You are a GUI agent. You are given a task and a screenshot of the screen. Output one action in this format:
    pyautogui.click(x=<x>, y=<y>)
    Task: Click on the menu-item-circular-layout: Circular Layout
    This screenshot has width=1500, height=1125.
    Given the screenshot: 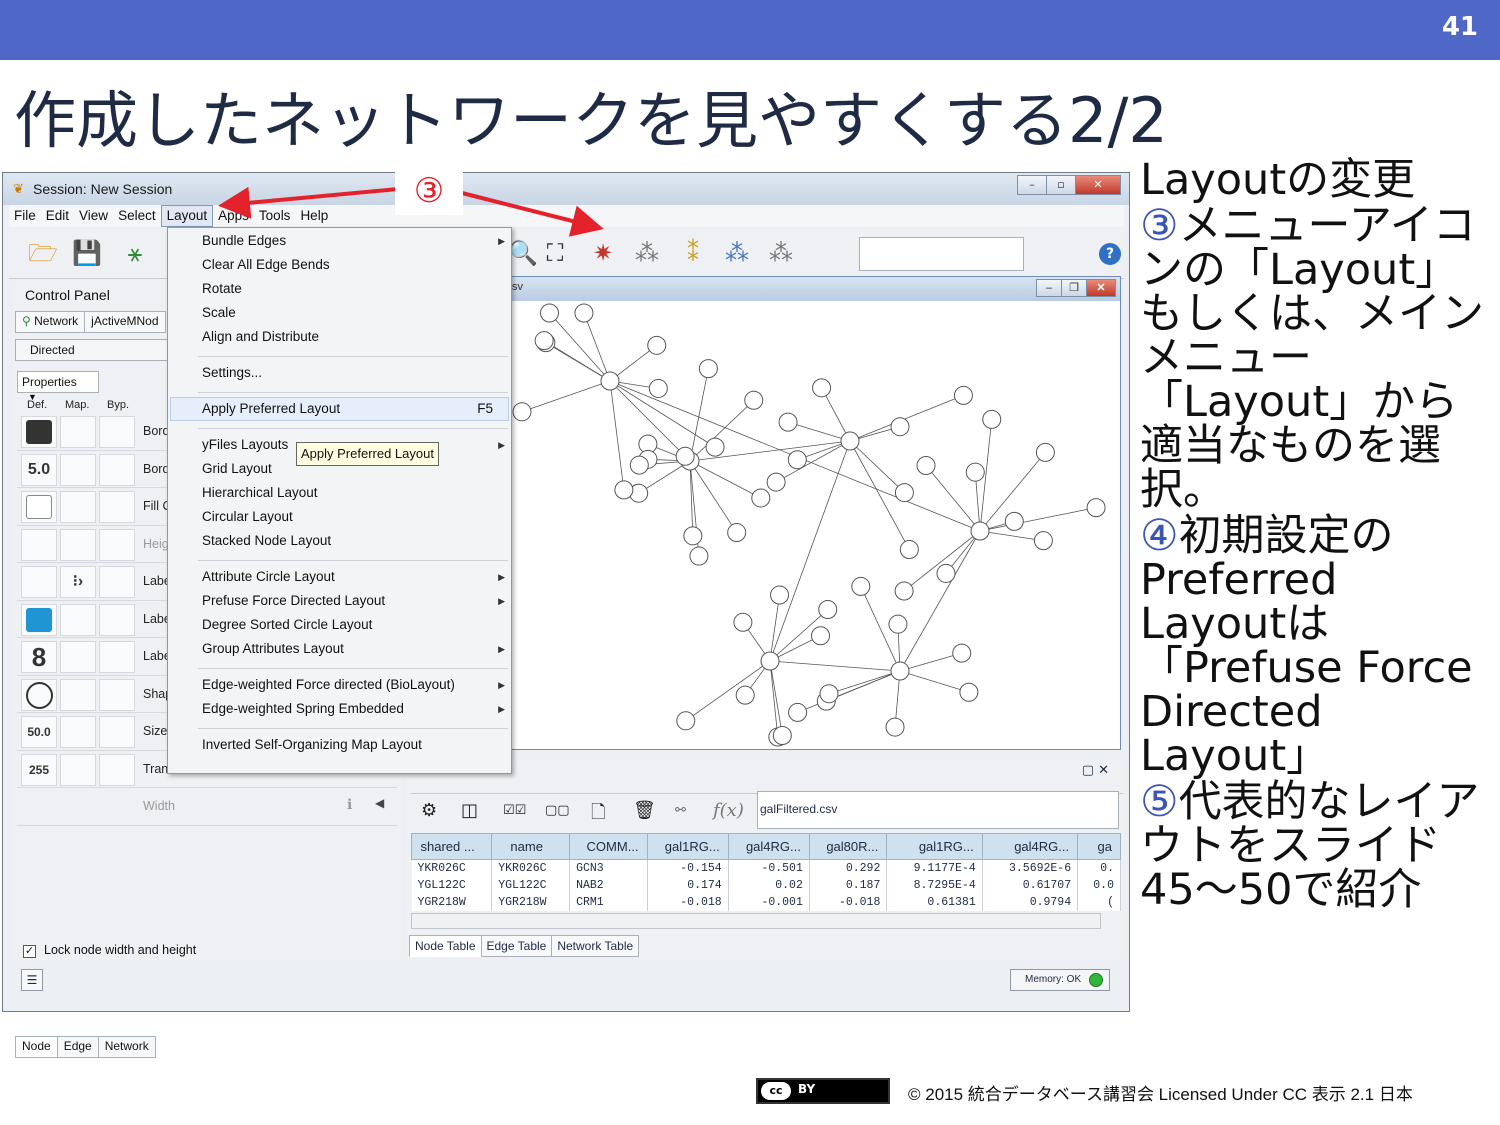 What is the action you would take?
    pyautogui.click(x=247, y=517)
    